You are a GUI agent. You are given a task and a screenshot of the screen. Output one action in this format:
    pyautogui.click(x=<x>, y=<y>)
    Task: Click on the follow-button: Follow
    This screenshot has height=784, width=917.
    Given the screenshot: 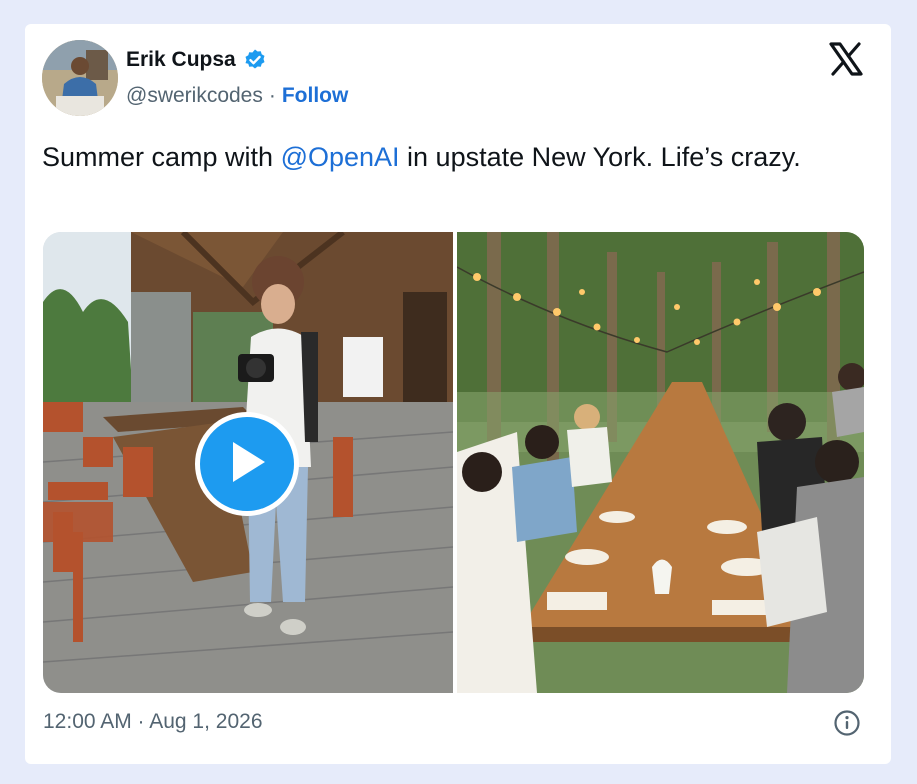 What is the action you would take?
    pyautogui.click(x=315, y=96)
    